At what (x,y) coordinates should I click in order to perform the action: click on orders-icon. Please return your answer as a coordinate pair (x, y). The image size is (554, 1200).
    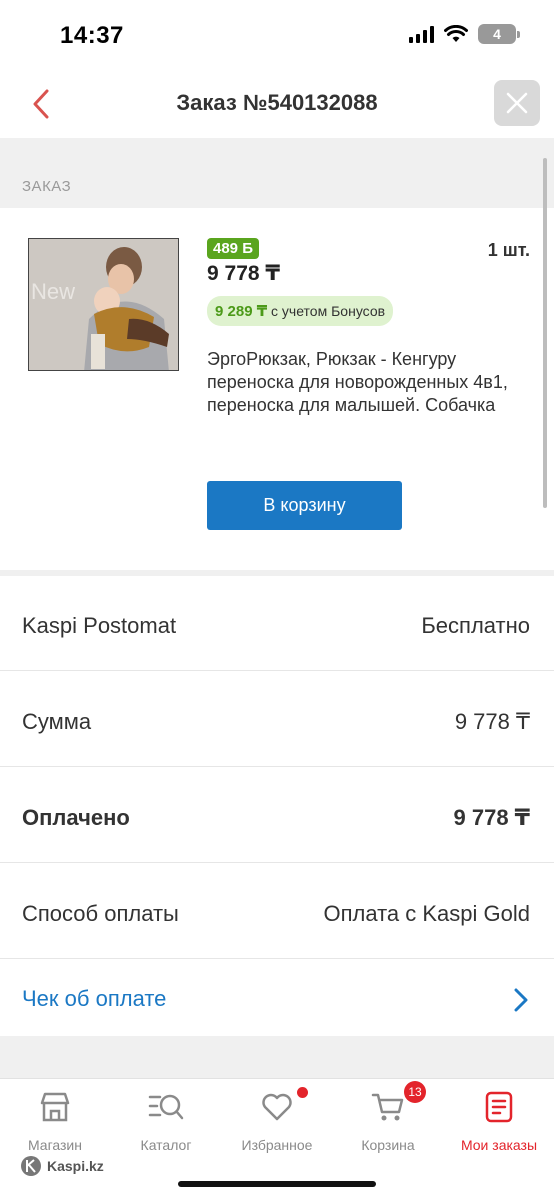
    Looking at the image, I should click on (499, 1107).